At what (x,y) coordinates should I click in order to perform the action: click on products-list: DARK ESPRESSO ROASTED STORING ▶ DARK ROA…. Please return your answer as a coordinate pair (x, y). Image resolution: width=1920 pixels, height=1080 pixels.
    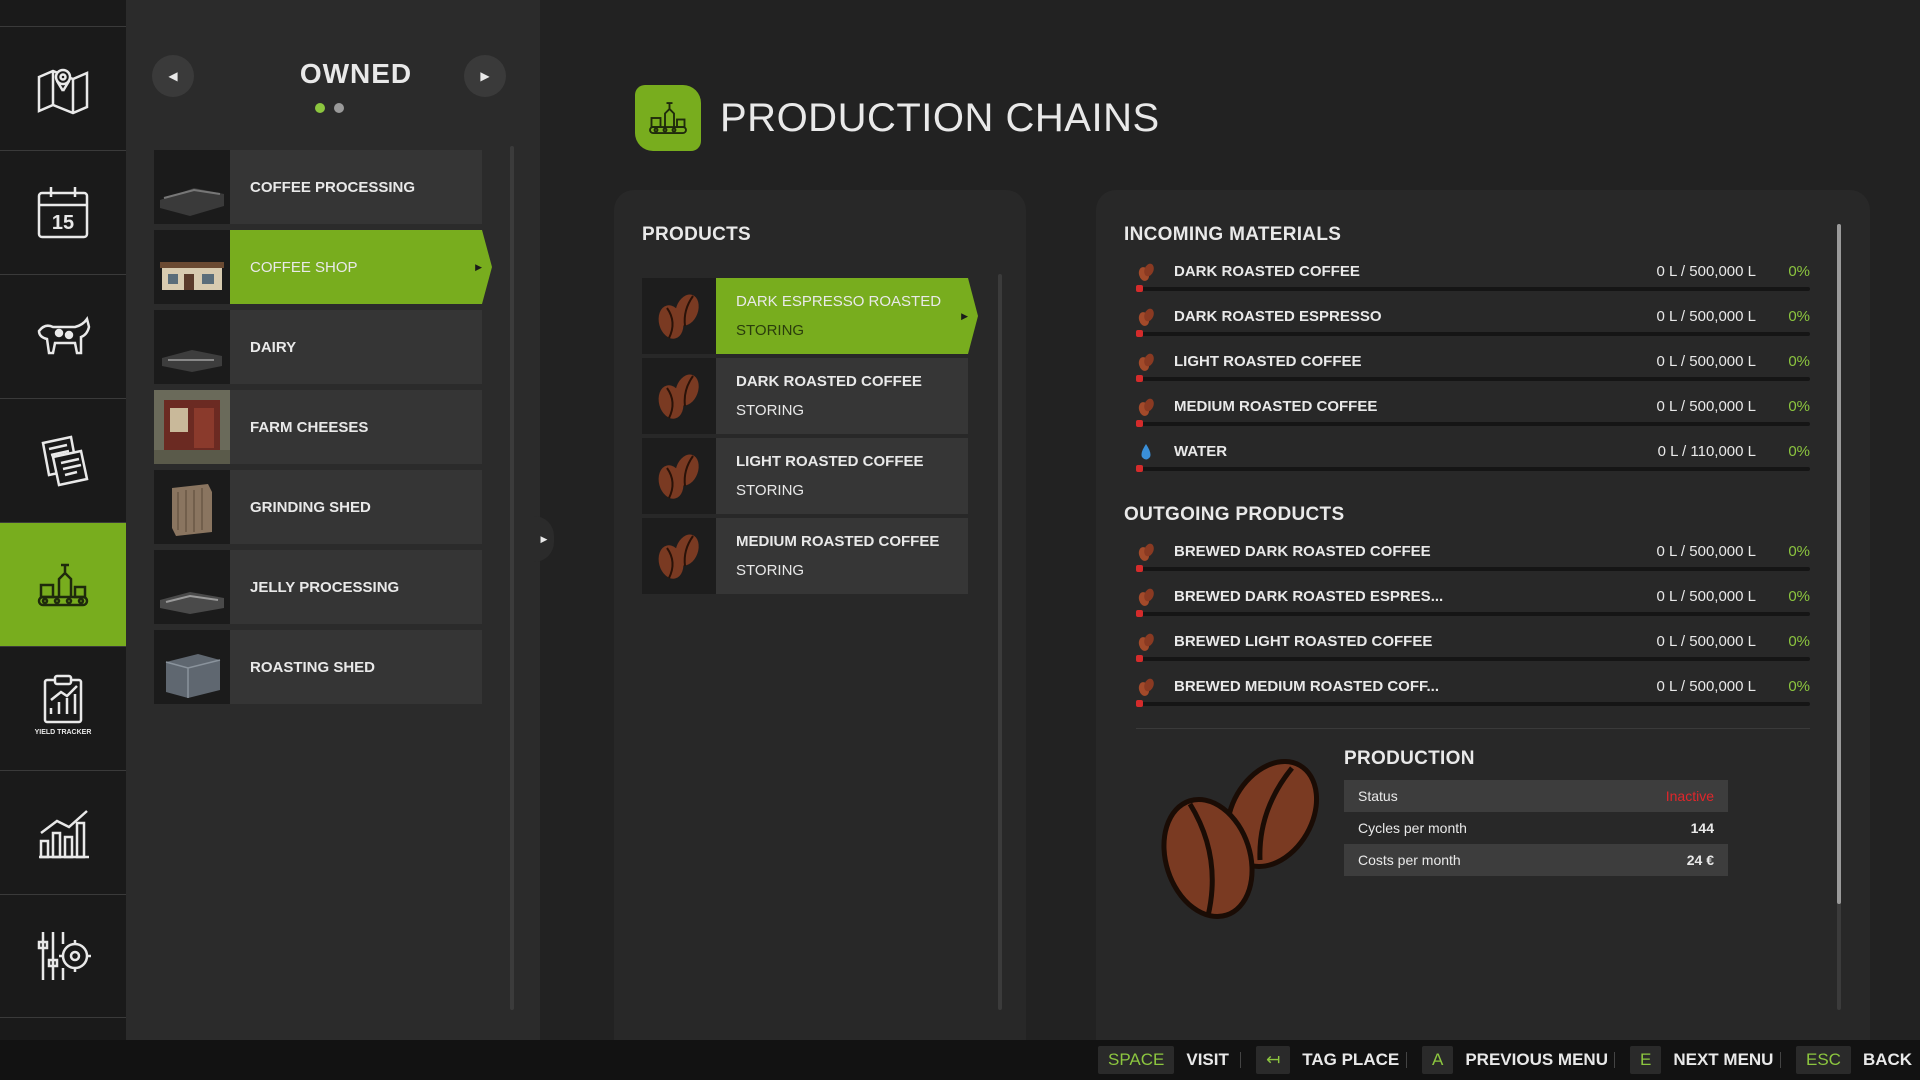
    Looking at the image, I should click on (805, 438).